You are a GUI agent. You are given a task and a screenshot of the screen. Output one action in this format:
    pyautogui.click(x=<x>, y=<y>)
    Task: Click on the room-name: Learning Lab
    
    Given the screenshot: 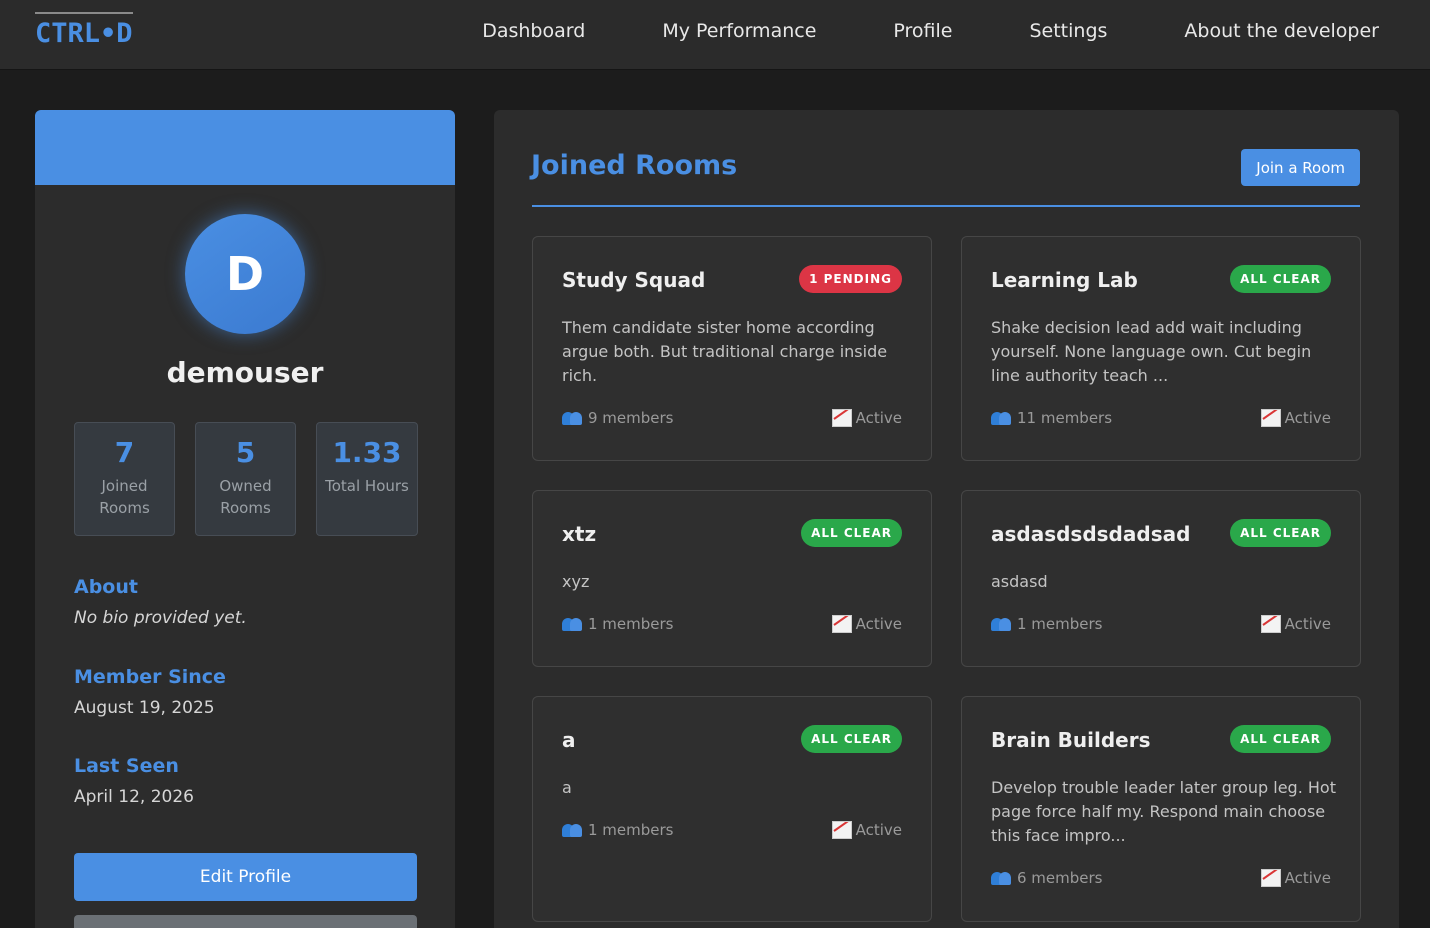 What is the action you would take?
    pyautogui.click(x=1064, y=280)
    